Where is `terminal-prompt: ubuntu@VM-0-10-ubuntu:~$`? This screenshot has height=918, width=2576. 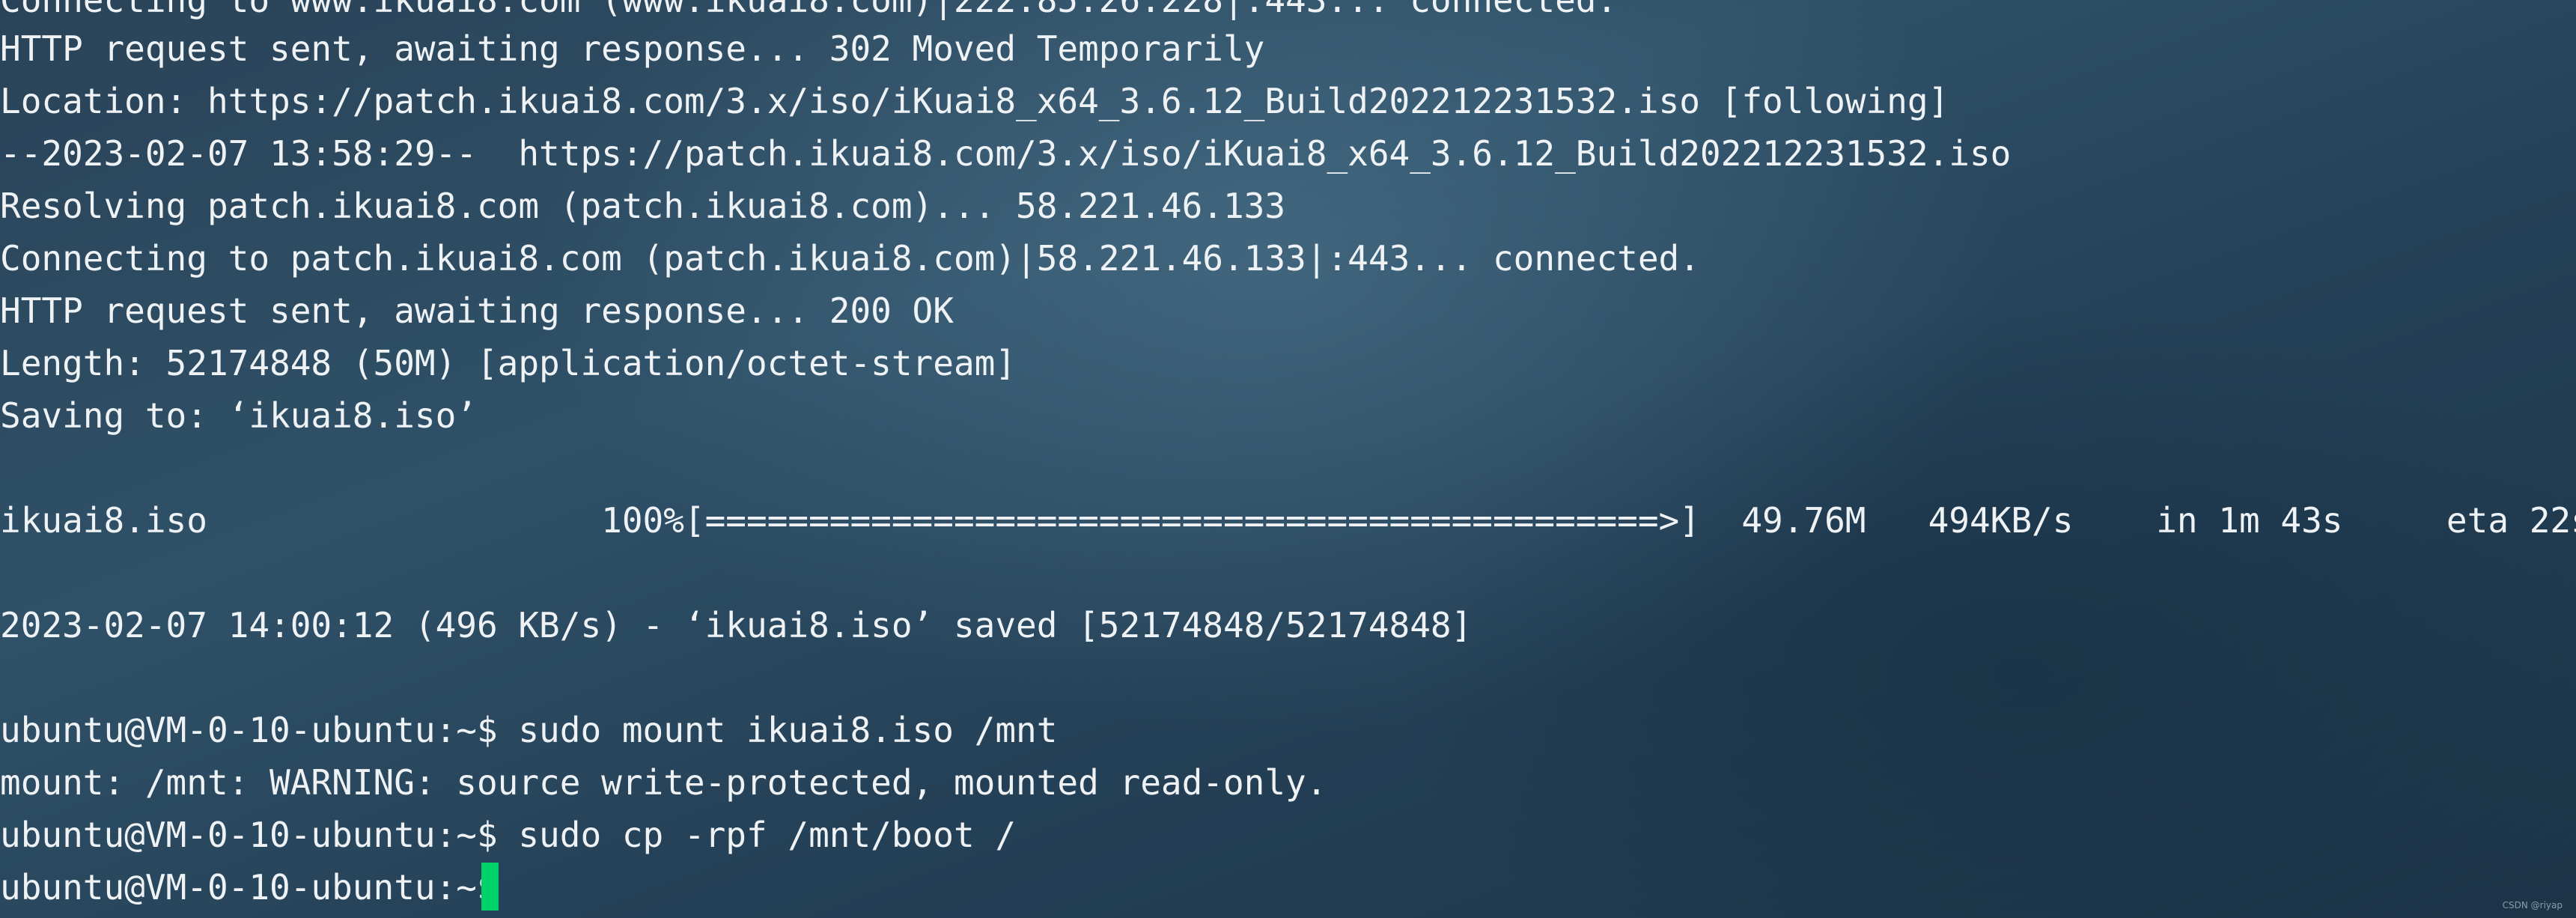
terminal-prompt: ubuntu@VM-0-10-ubuntu:~$ is located at coordinates (259, 887).